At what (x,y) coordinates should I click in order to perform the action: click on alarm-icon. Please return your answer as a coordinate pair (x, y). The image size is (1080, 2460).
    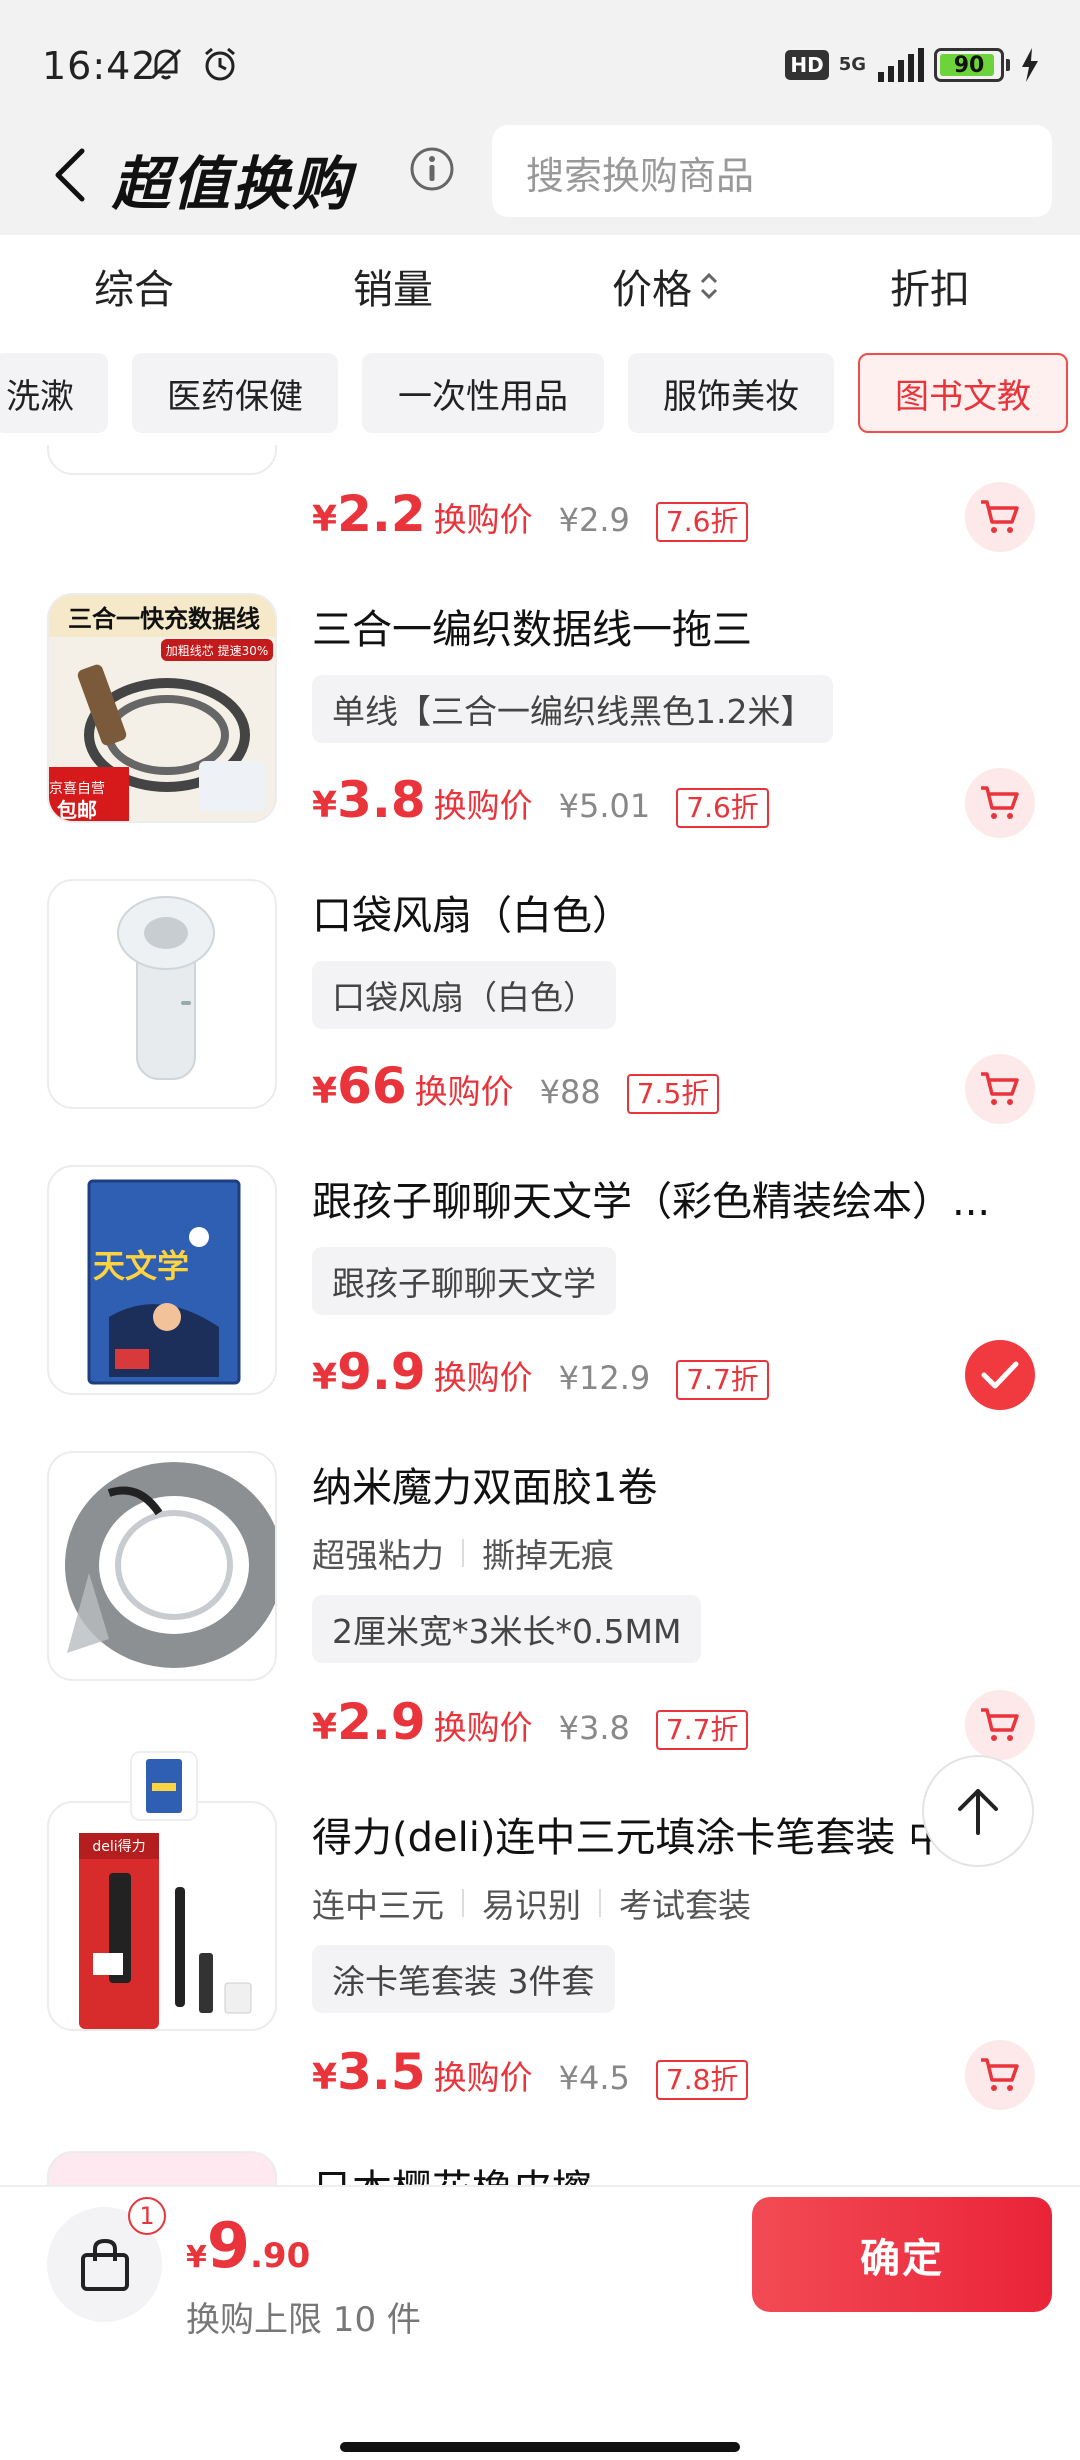
    Looking at the image, I should click on (220, 64).